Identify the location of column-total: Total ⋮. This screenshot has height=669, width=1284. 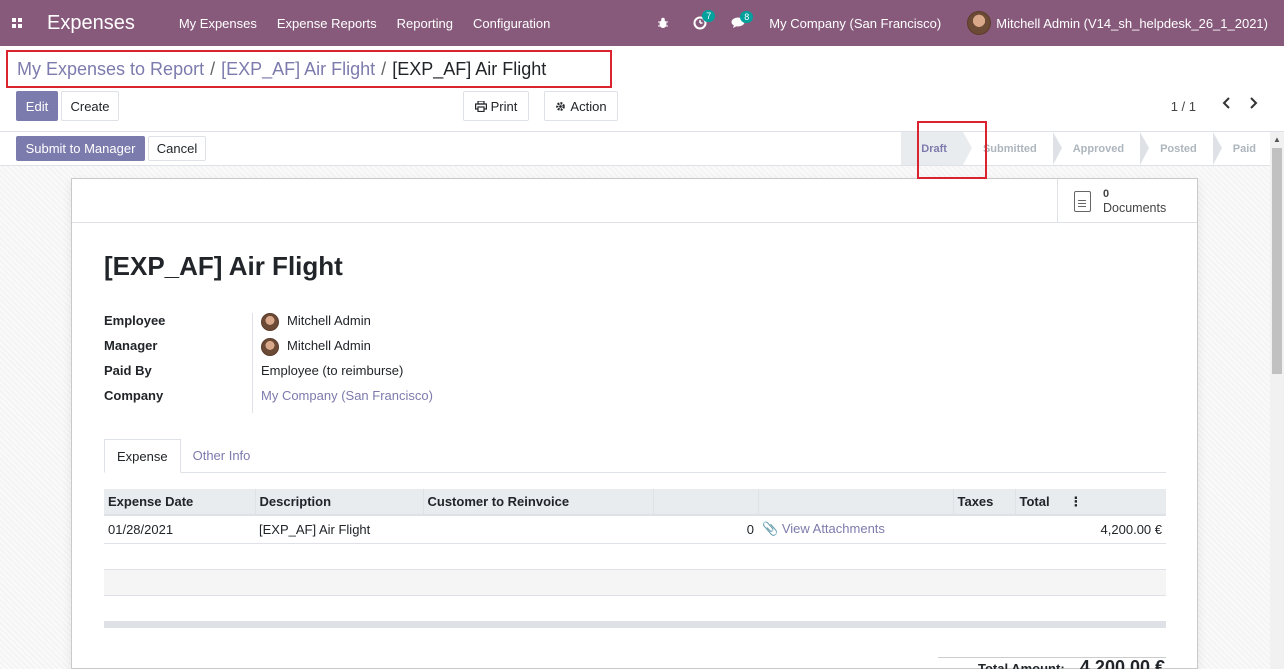
(1090, 502).